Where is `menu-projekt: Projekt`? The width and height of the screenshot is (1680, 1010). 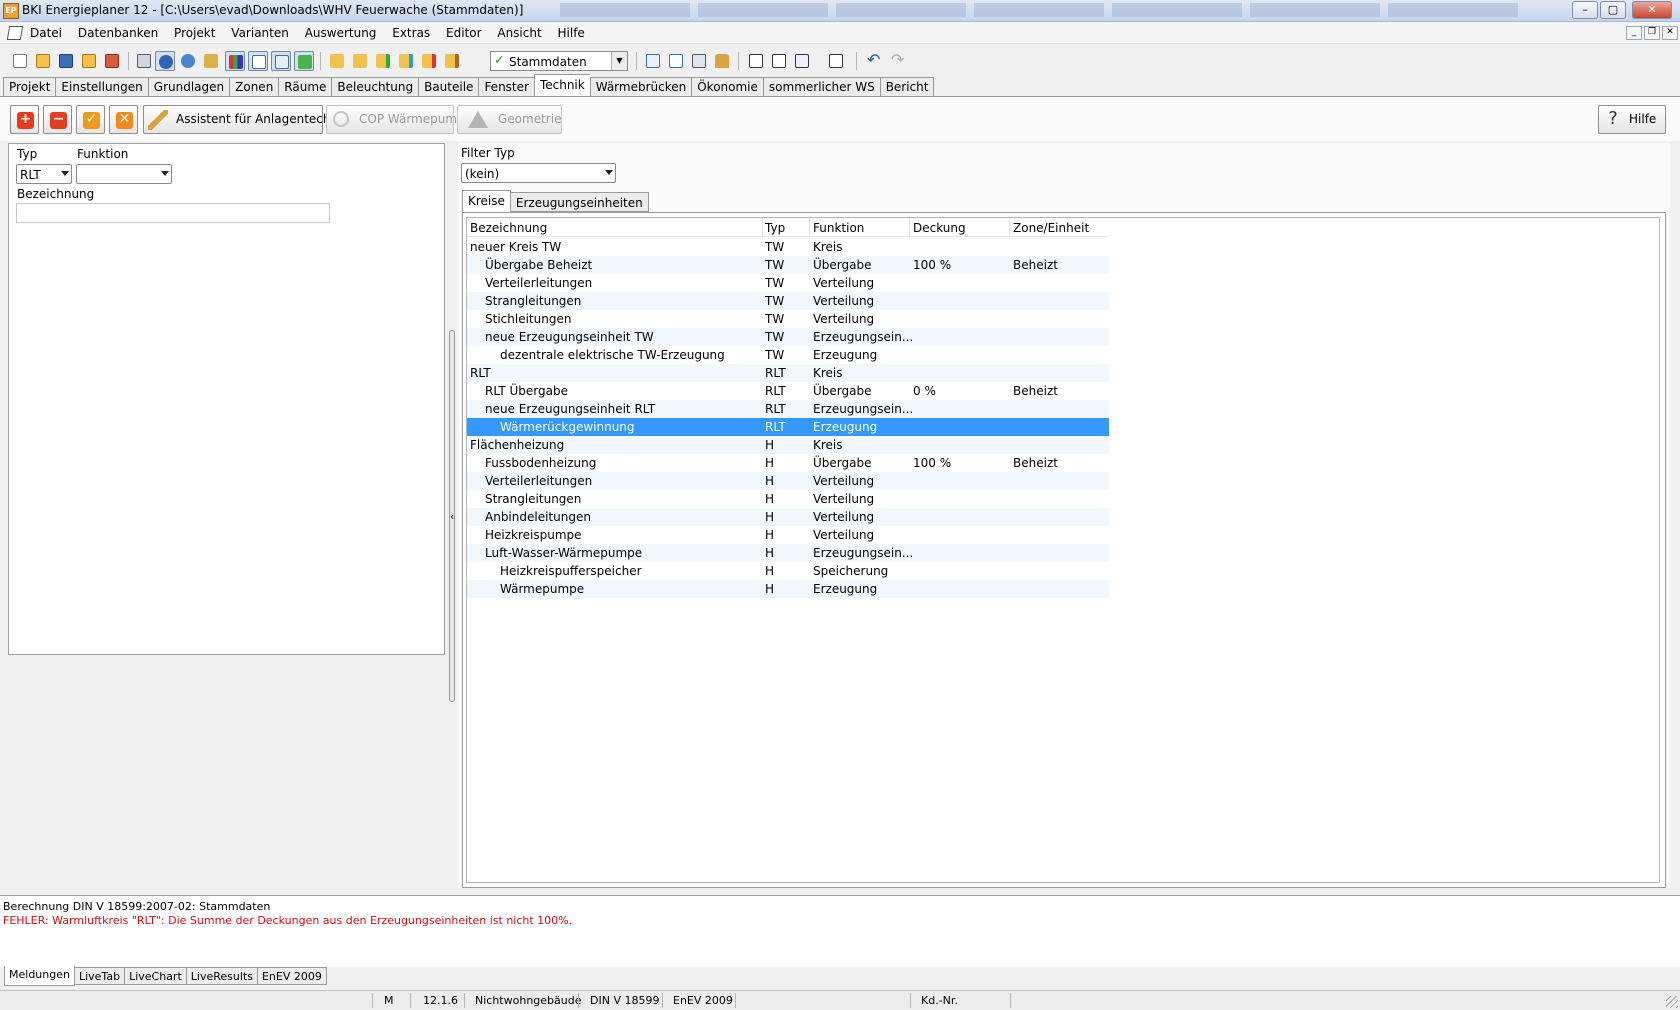
menu-projekt: Projekt is located at coordinates (194, 33).